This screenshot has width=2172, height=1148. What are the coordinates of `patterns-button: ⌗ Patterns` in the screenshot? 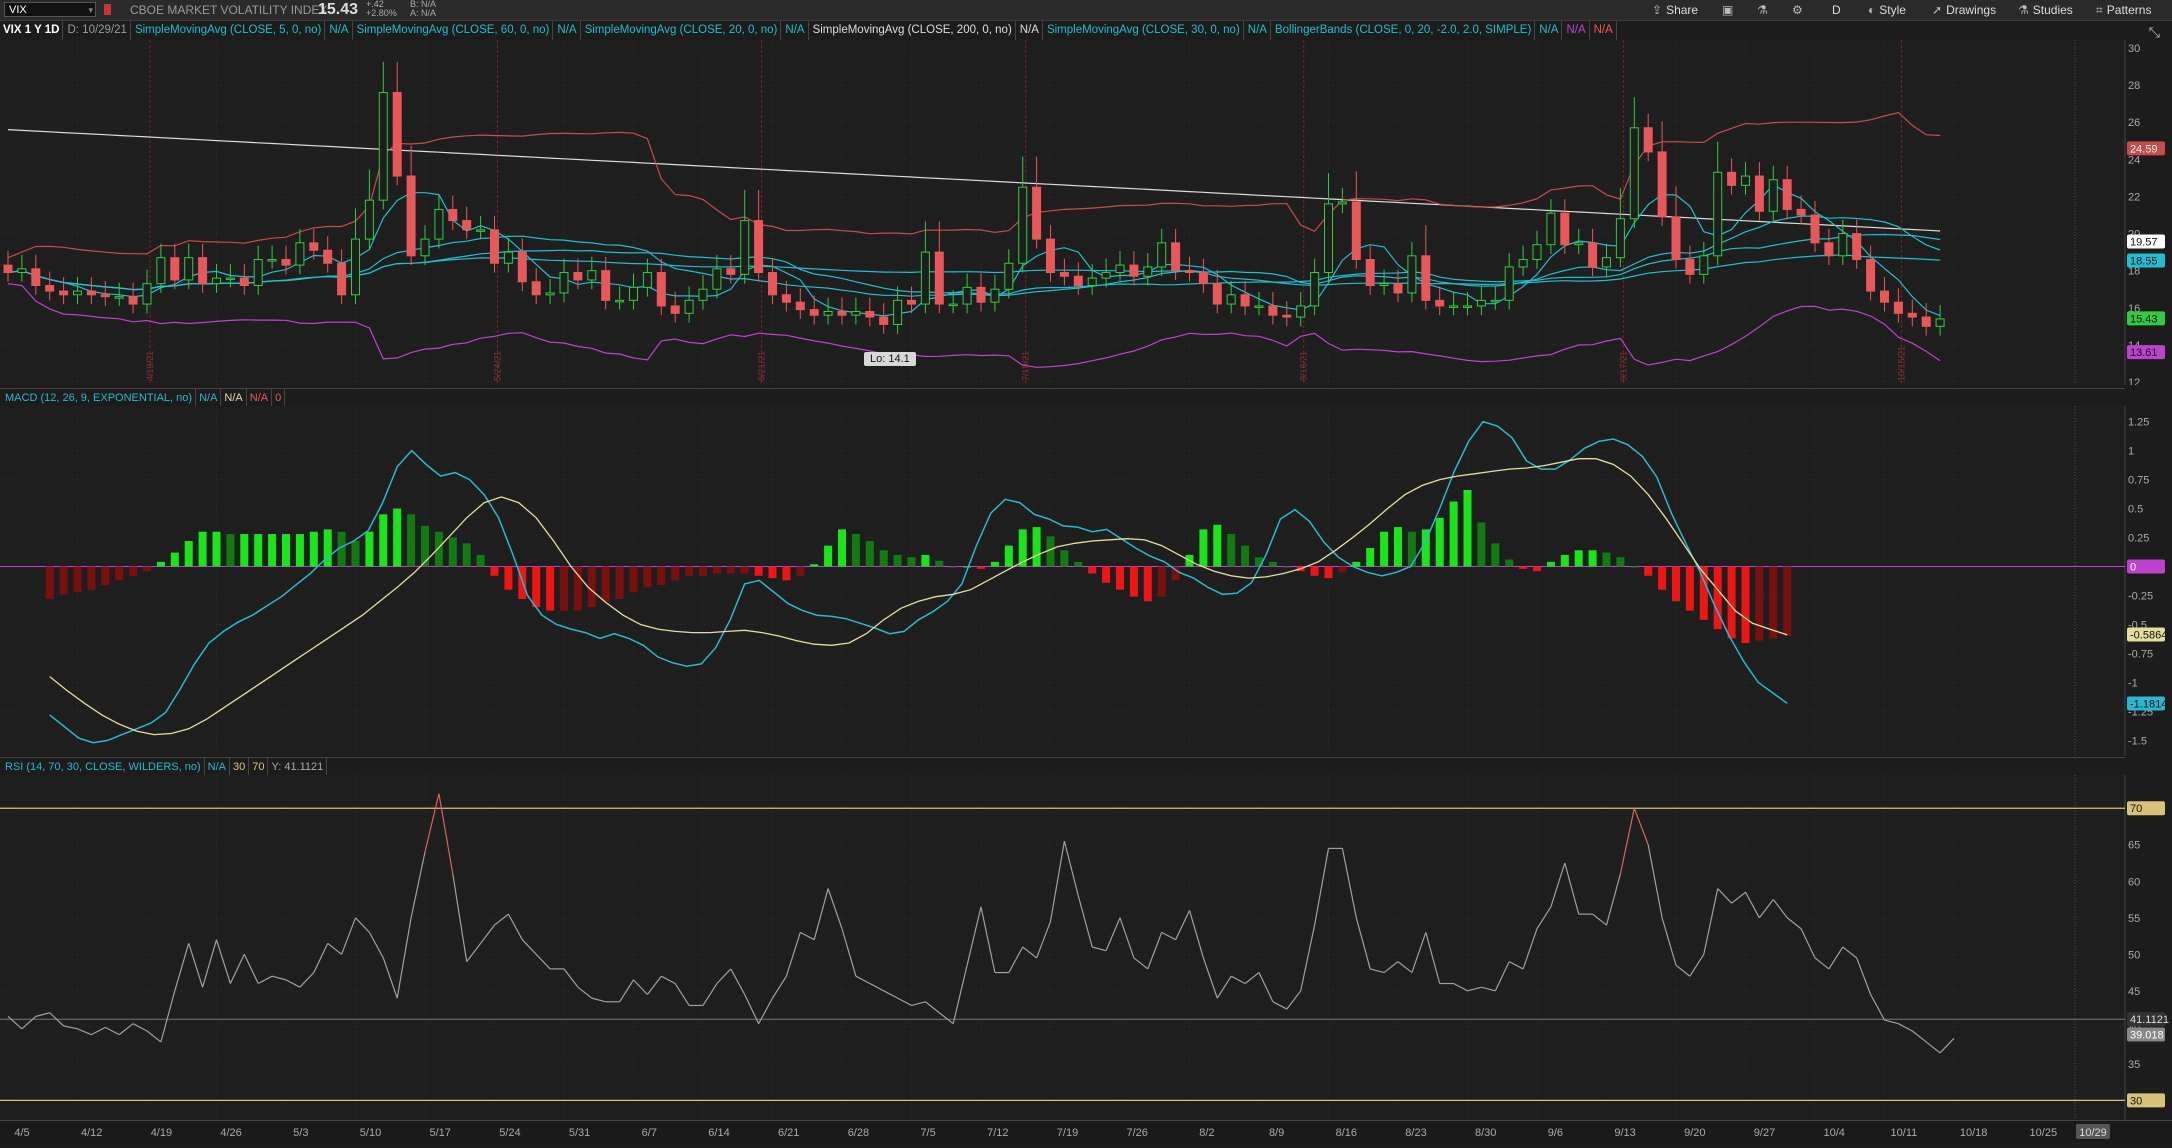 It's located at (2123, 10).